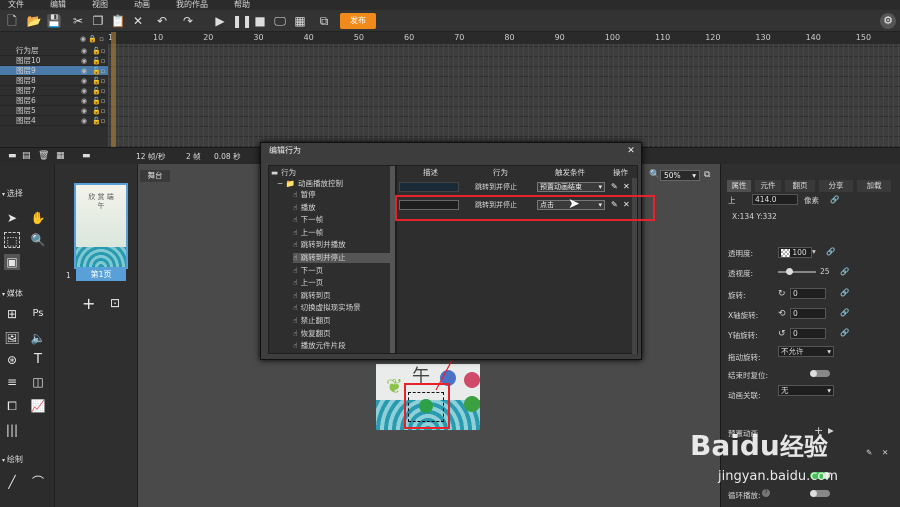 This screenshot has height=507, width=900. I want to click on frame-options-icon: ▬, so click(86, 156).